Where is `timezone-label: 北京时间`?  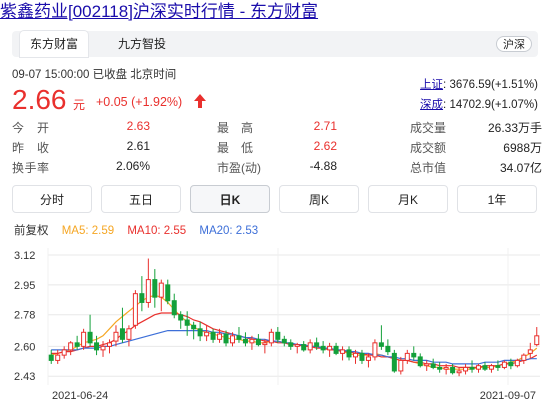 timezone-label: 北京时间 is located at coordinates (153, 75).